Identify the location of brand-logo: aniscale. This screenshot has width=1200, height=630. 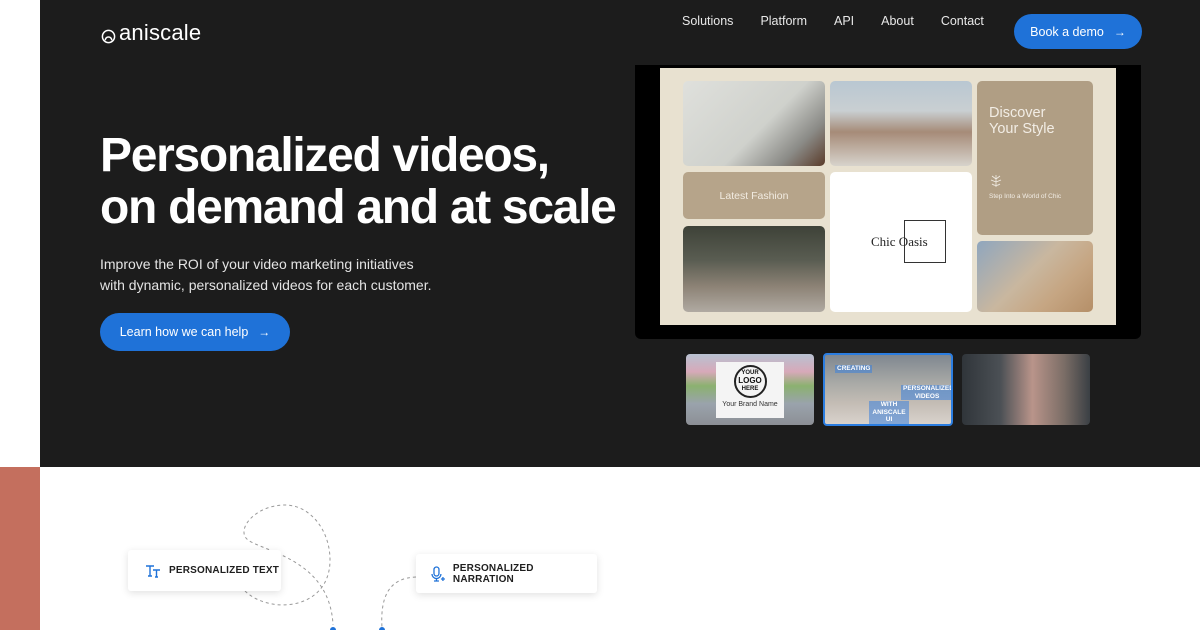
(151, 33).